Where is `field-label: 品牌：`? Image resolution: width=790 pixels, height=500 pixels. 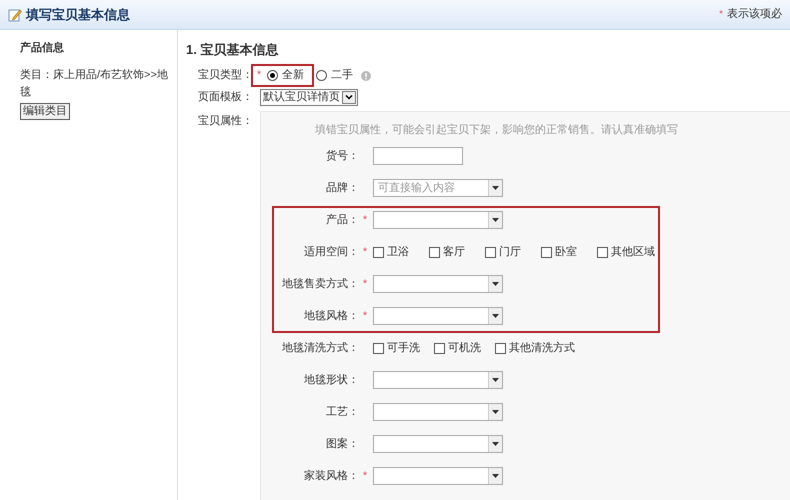 field-label: 品牌： is located at coordinates (342, 188).